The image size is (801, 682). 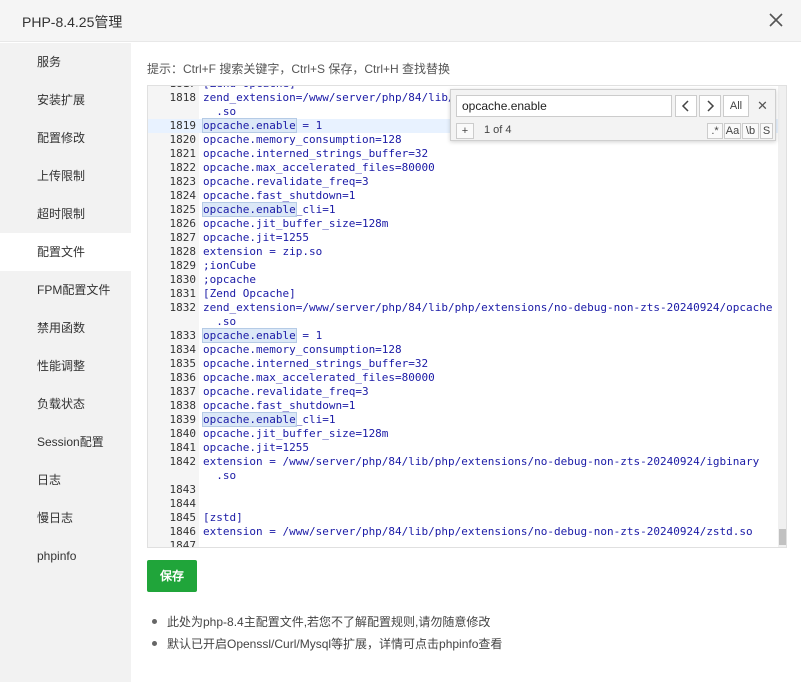 I want to click on code-line: 1837 opcache.revalidate_freq=3, so click(x=463, y=392).